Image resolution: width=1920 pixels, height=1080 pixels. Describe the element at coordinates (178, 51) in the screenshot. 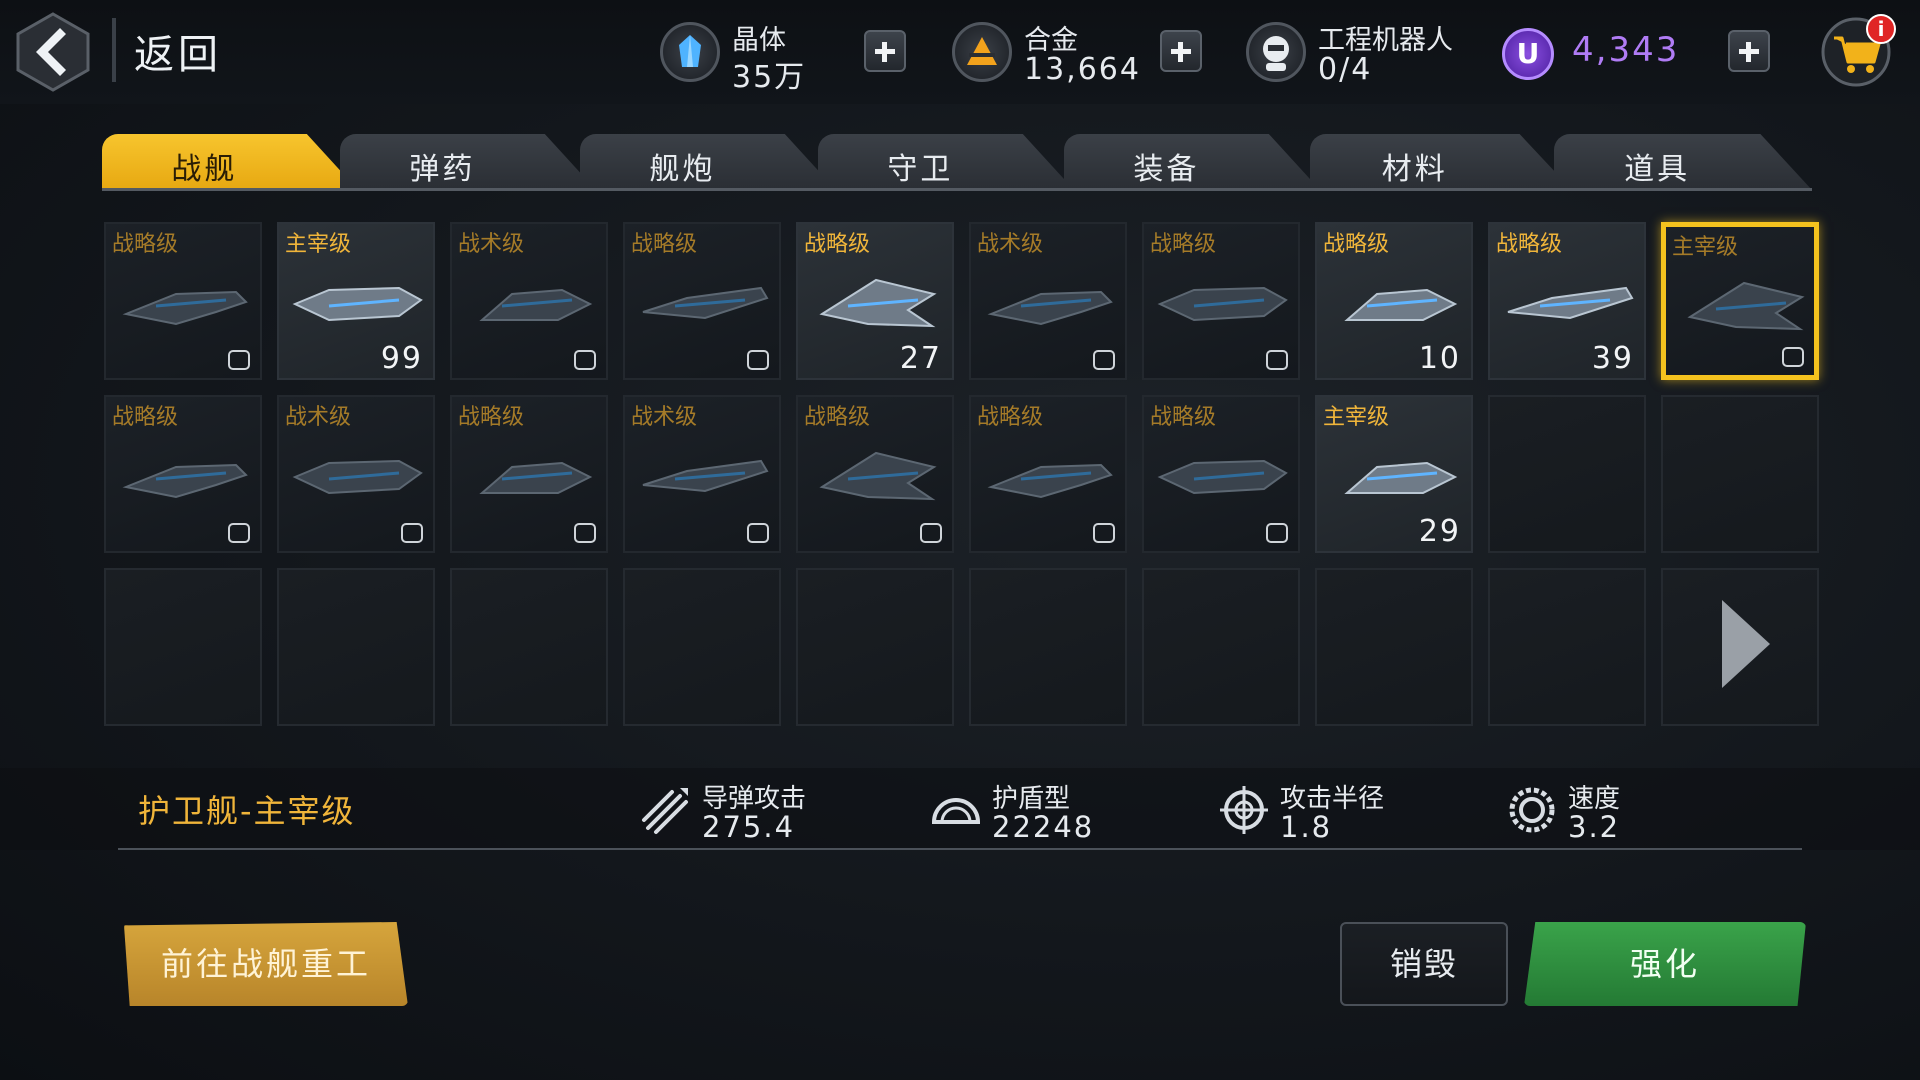

I see `back-label: 返回` at that location.